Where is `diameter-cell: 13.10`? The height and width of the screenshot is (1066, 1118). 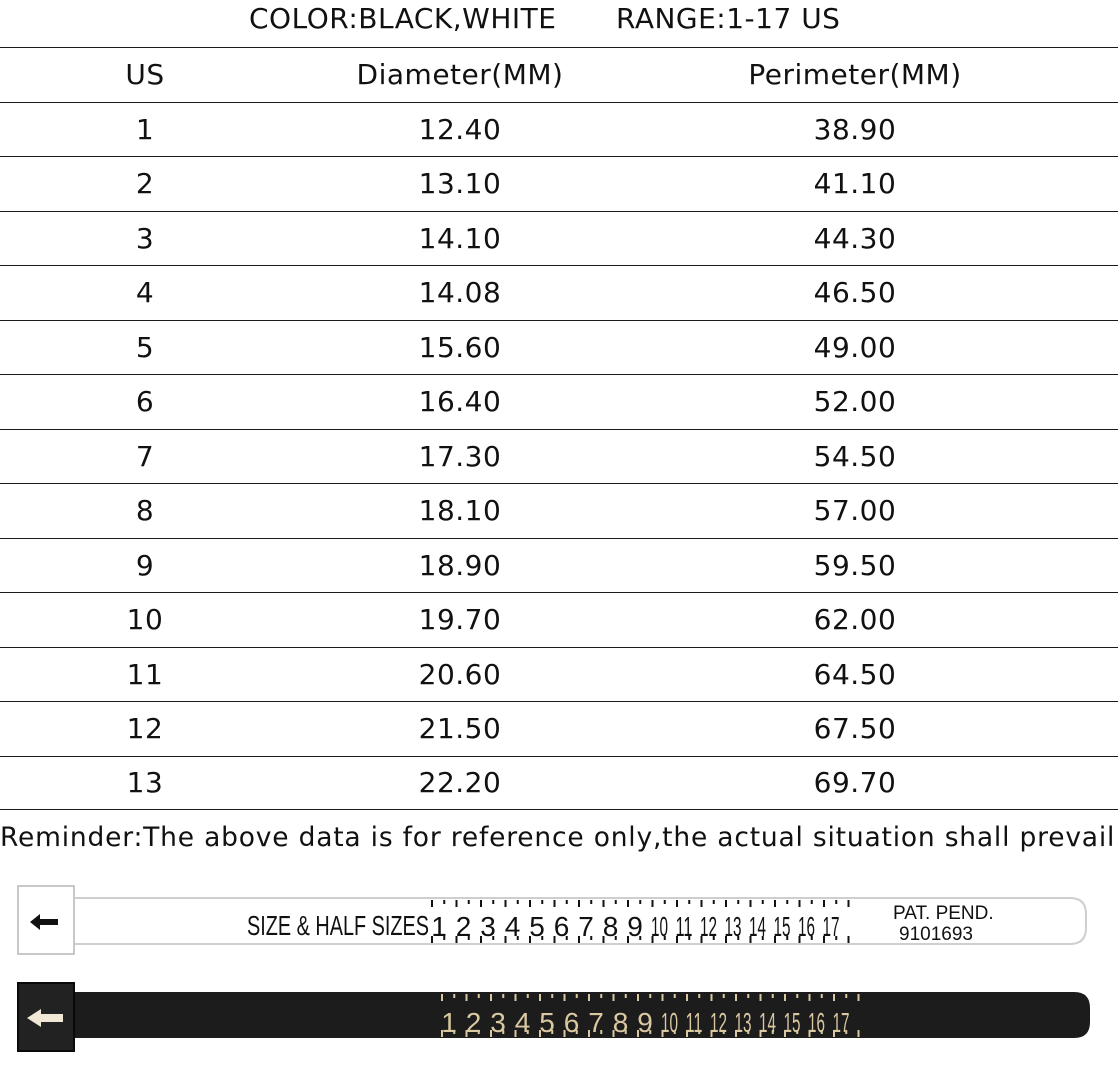 diameter-cell: 13.10 is located at coordinates (460, 184).